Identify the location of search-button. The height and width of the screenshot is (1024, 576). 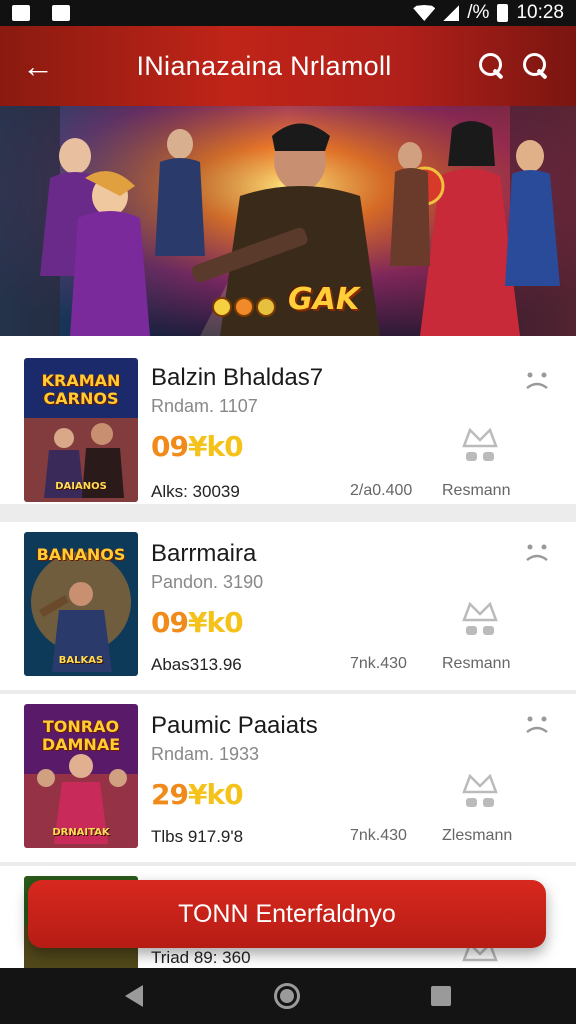
(492, 66).